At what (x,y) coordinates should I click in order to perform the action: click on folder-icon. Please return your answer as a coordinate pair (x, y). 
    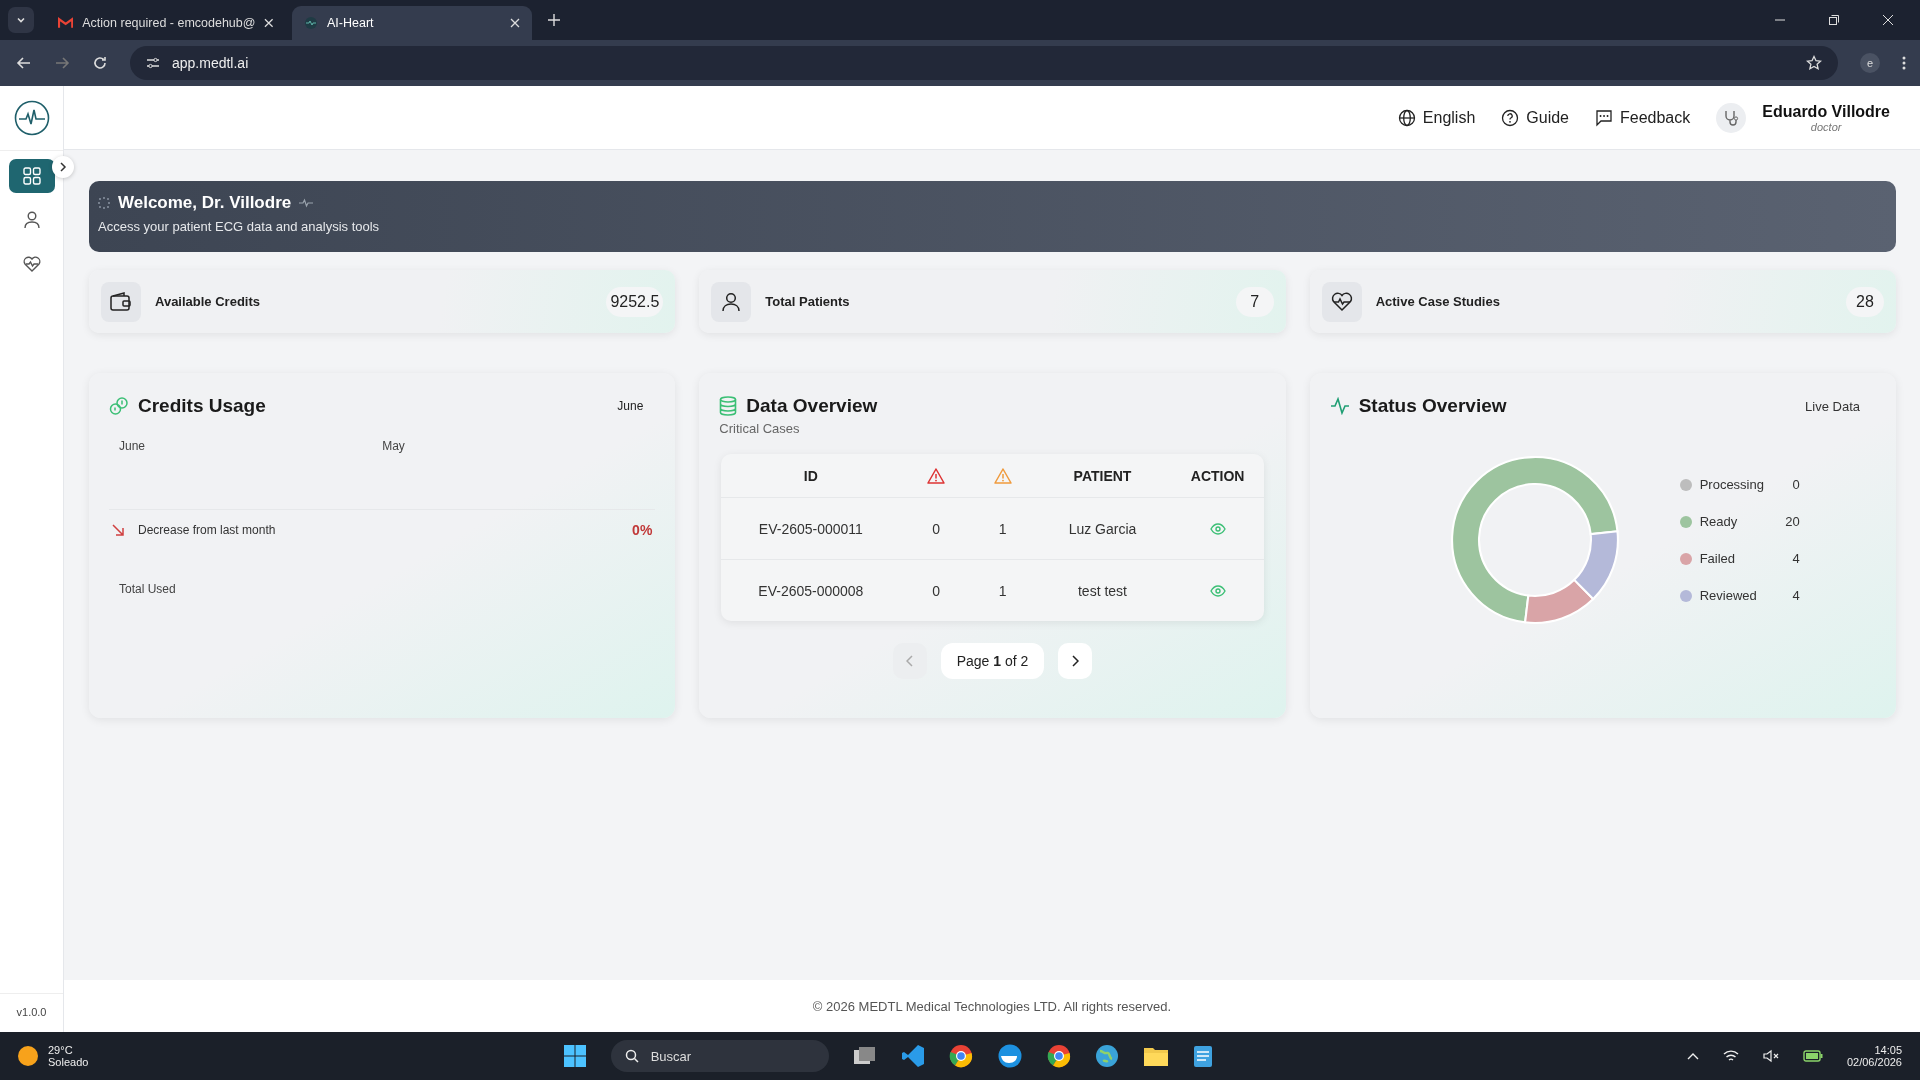
    Looking at the image, I should click on (1155, 1056).